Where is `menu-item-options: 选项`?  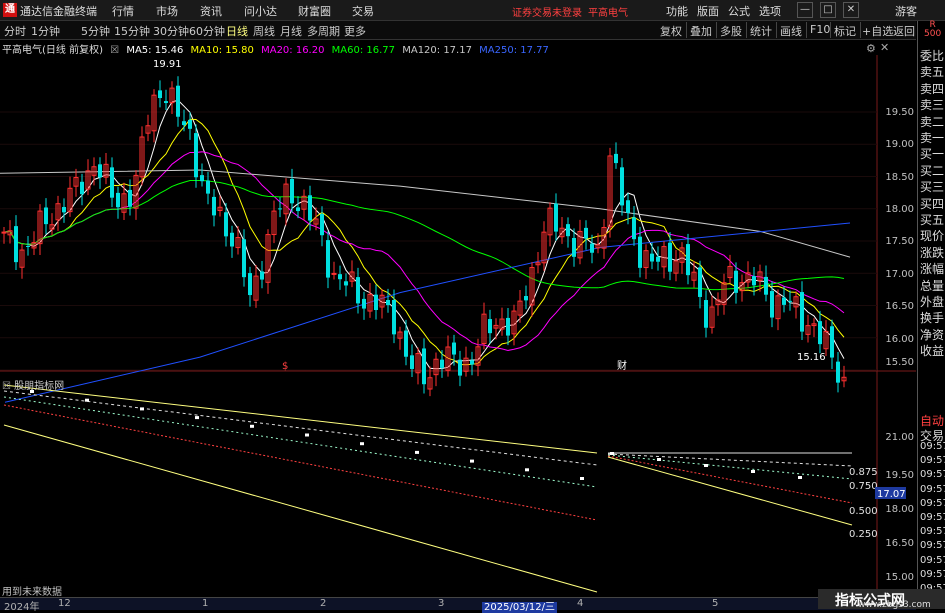
menu-item-options: 选项 is located at coordinates (770, 11).